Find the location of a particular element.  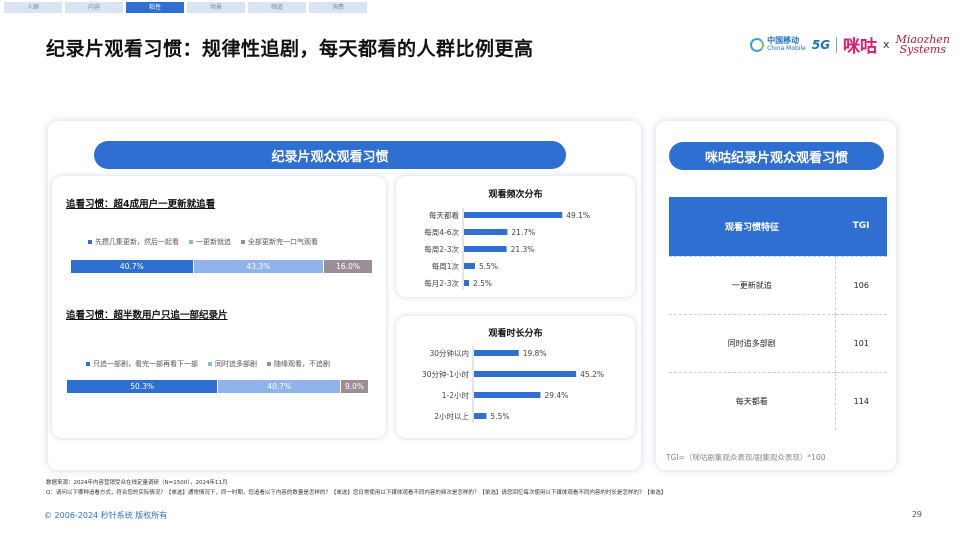

legend-item: 全部更新完一口气观看 is located at coordinates (279, 242).